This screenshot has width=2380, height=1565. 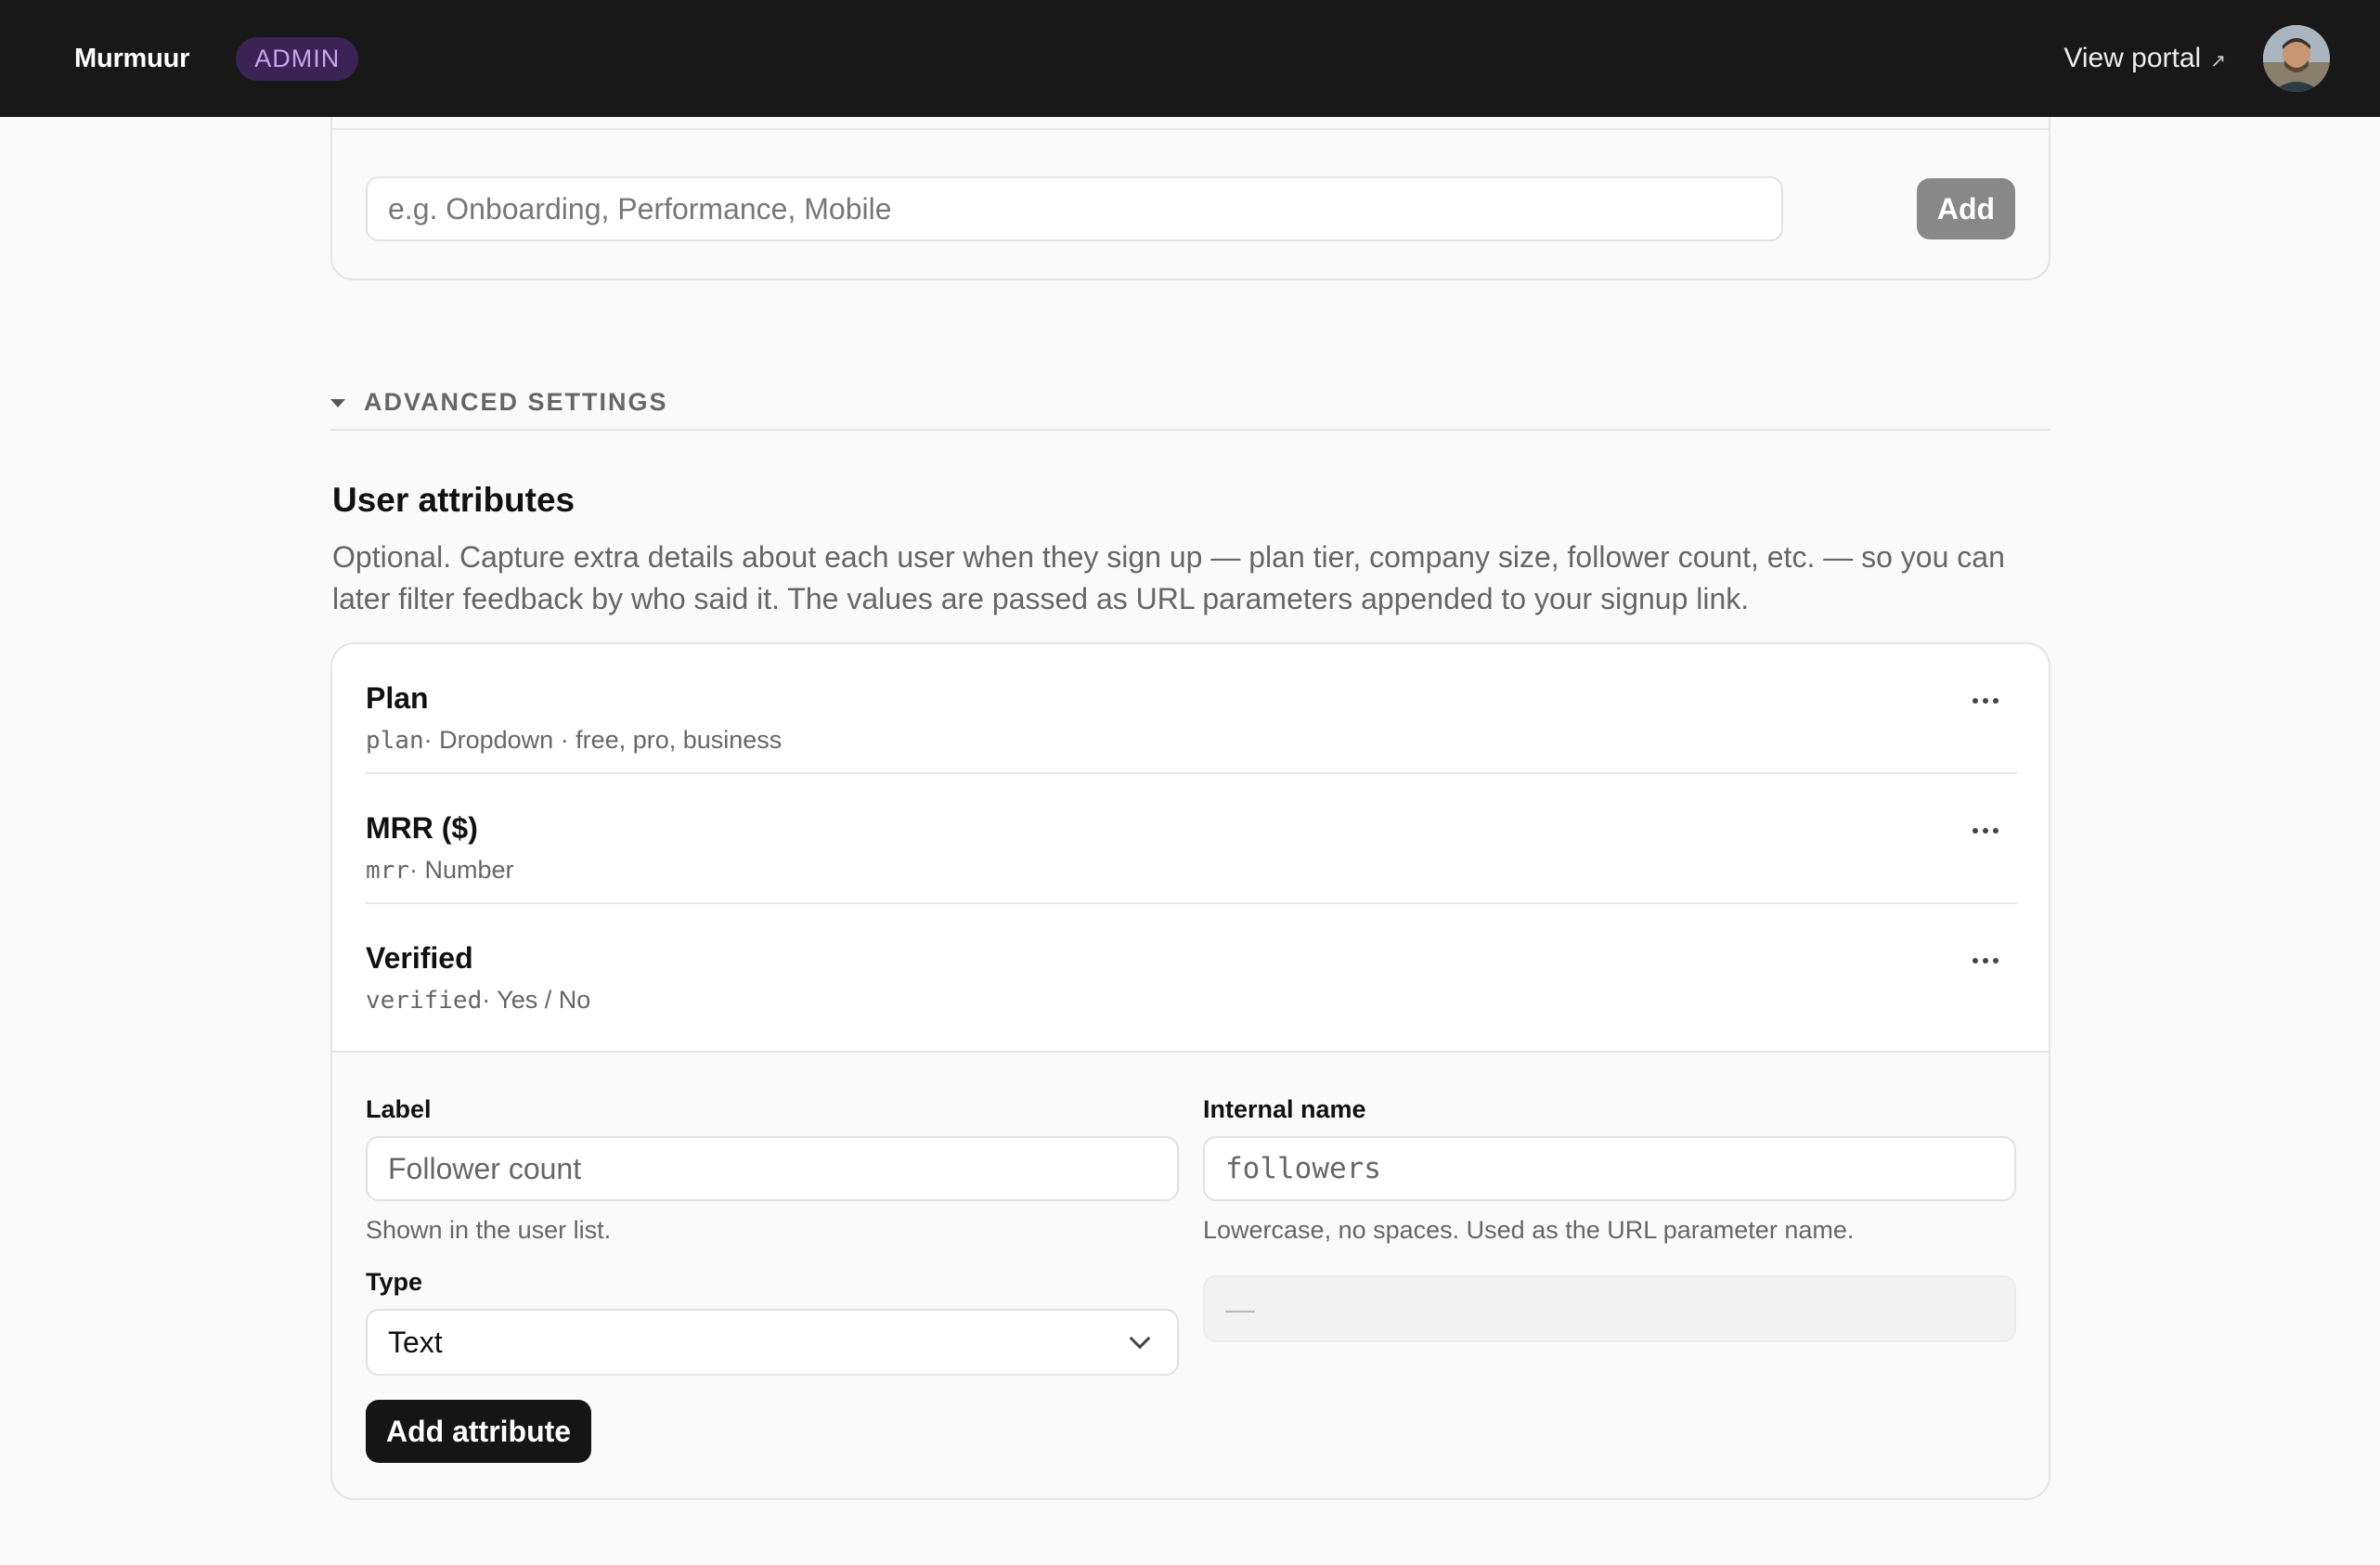 What do you see at coordinates (454, 500) in the screenshot?
I see `section-title: User attributes` at bounding box center [454, 500].